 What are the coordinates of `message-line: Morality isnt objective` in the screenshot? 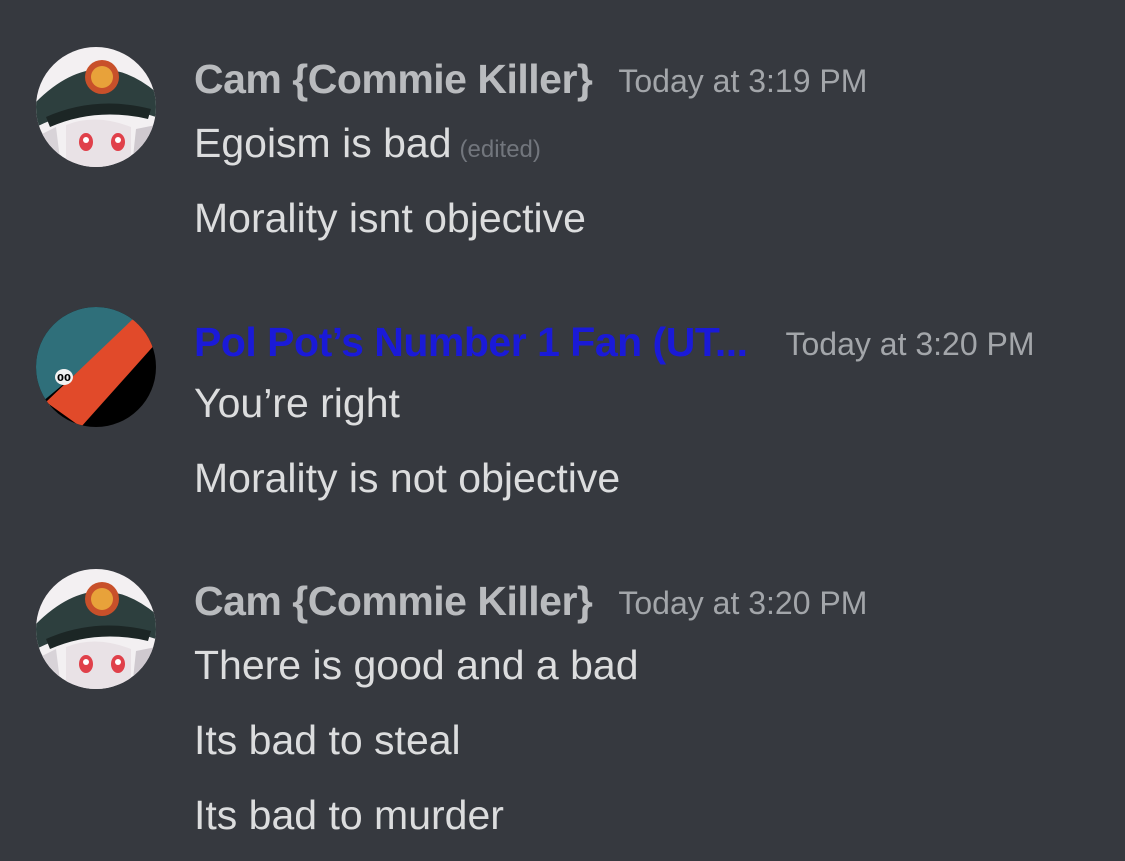 It's located at (390, 218).